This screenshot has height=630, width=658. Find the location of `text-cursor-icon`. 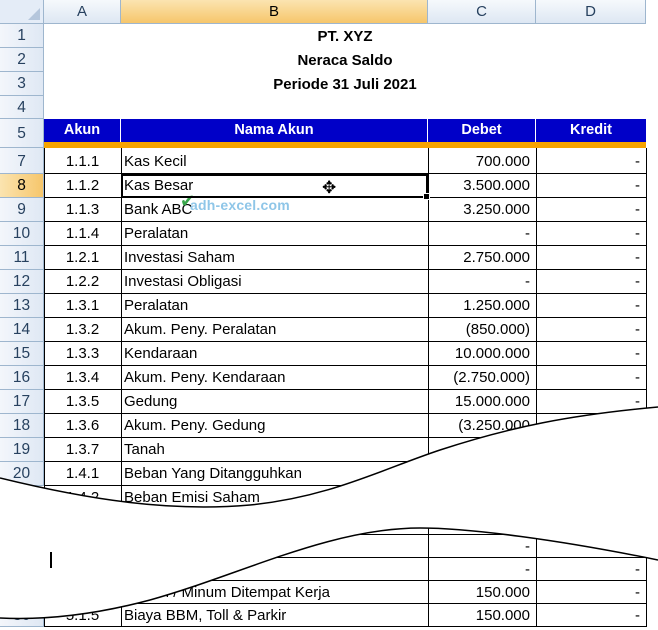

text-cursor-icon is located at coordinates (51, 560).